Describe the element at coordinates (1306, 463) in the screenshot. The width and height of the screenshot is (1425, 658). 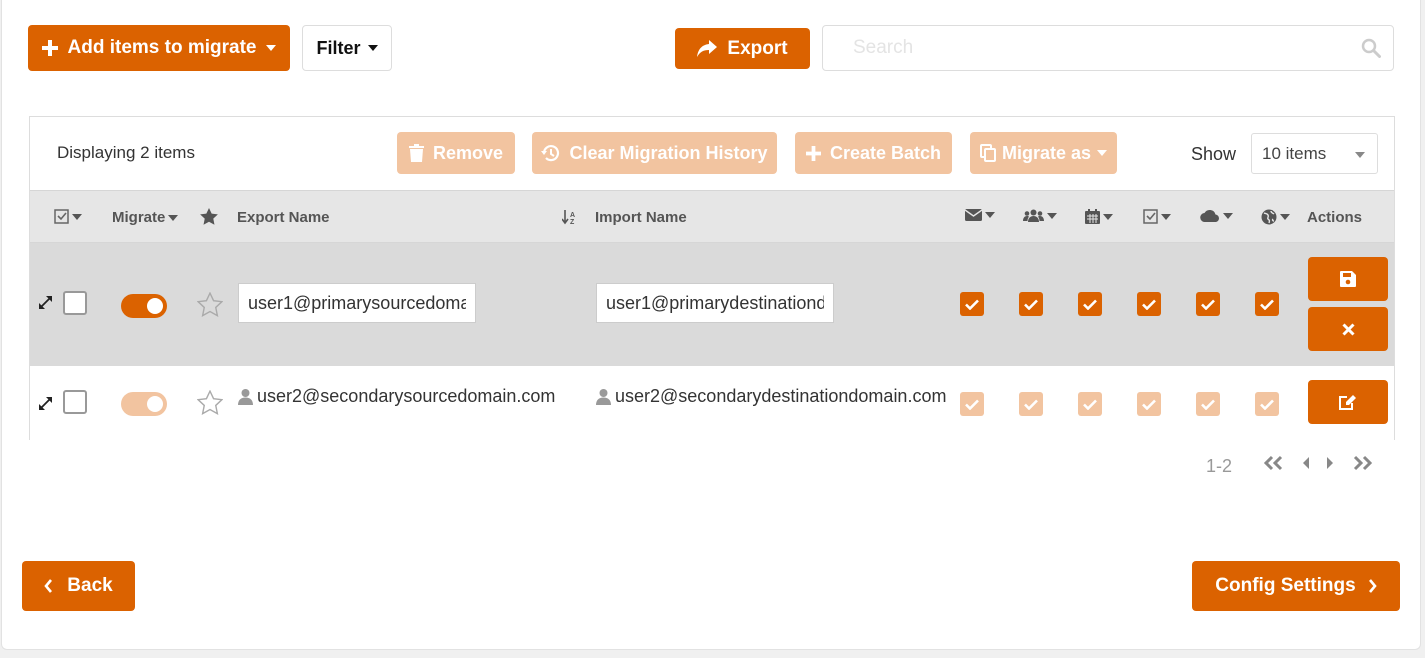
I see `prev-page-icon` at that location.